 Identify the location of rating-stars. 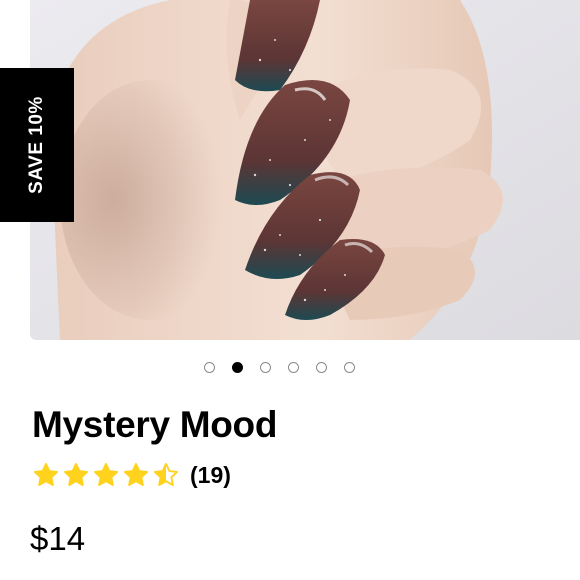
(106, 475).